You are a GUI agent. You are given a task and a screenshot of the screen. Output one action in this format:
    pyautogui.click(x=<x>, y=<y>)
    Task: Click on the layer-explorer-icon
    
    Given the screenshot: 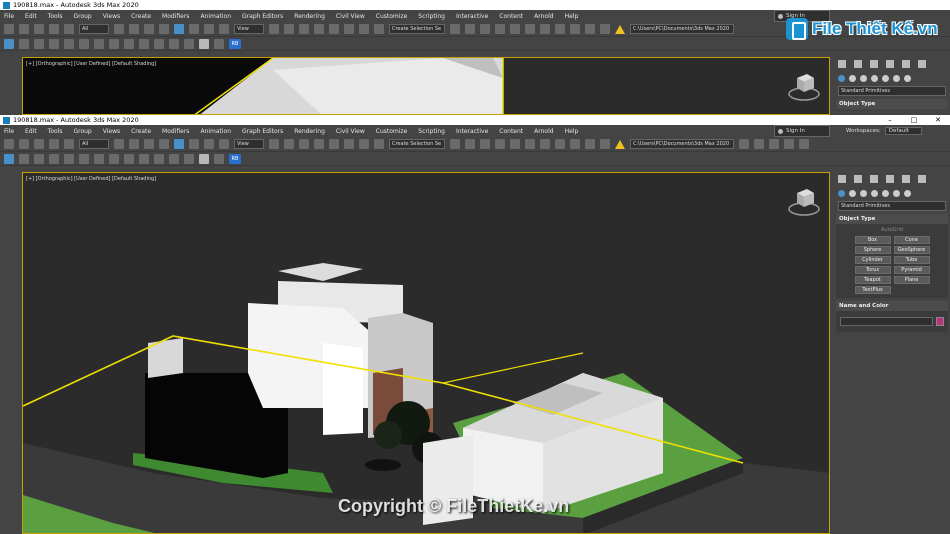 What is the action you would take?
    pyautogui.click(x=500, y=144)
    